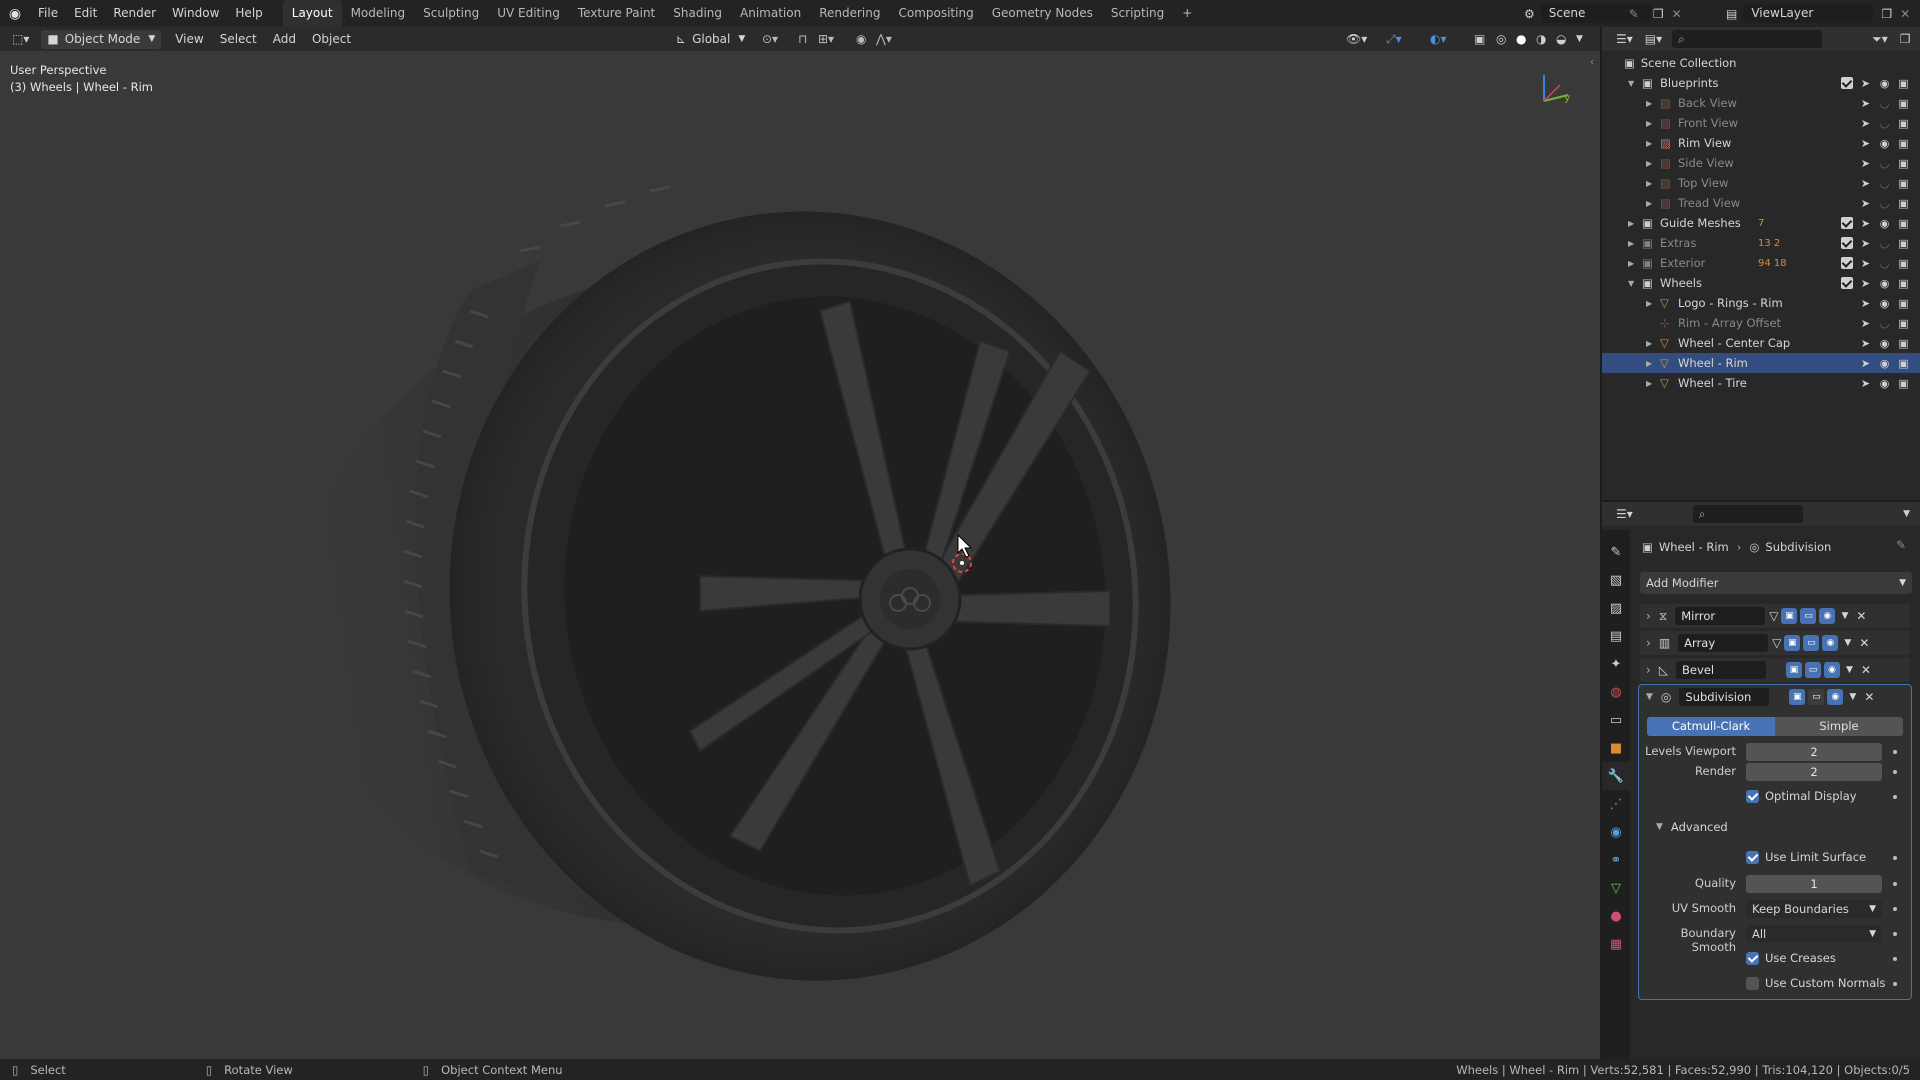 Image resolution: width=1920 pixels, height=1080 pixels. What do you see at coordinates (1806, 857) in the screenshot?
I see `use-limit-surface-checkbox: Use Limit Surface` at bounding box center [1806, 857].